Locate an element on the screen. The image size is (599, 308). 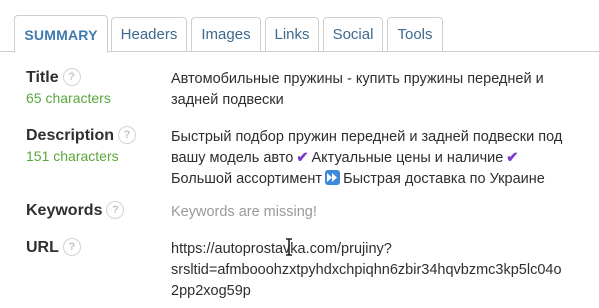
url-value-line: https://autoprostavka.com/prujiny? is located at coordinates (281, 249).